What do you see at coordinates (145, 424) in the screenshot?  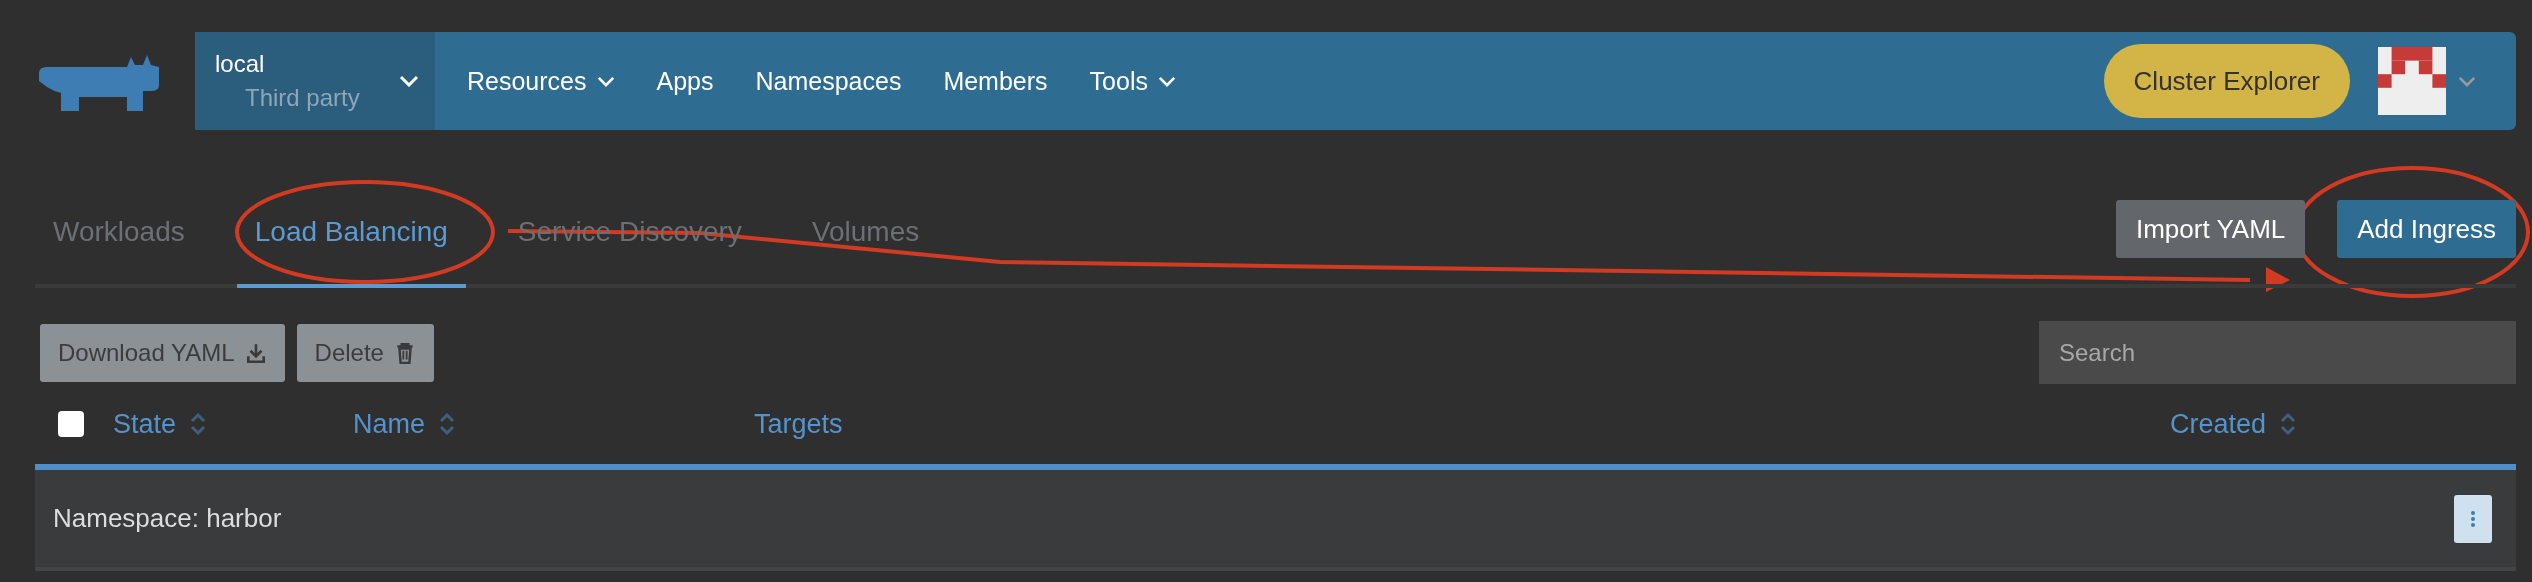 I see `column-header: State` at bounding box center [145, 424].